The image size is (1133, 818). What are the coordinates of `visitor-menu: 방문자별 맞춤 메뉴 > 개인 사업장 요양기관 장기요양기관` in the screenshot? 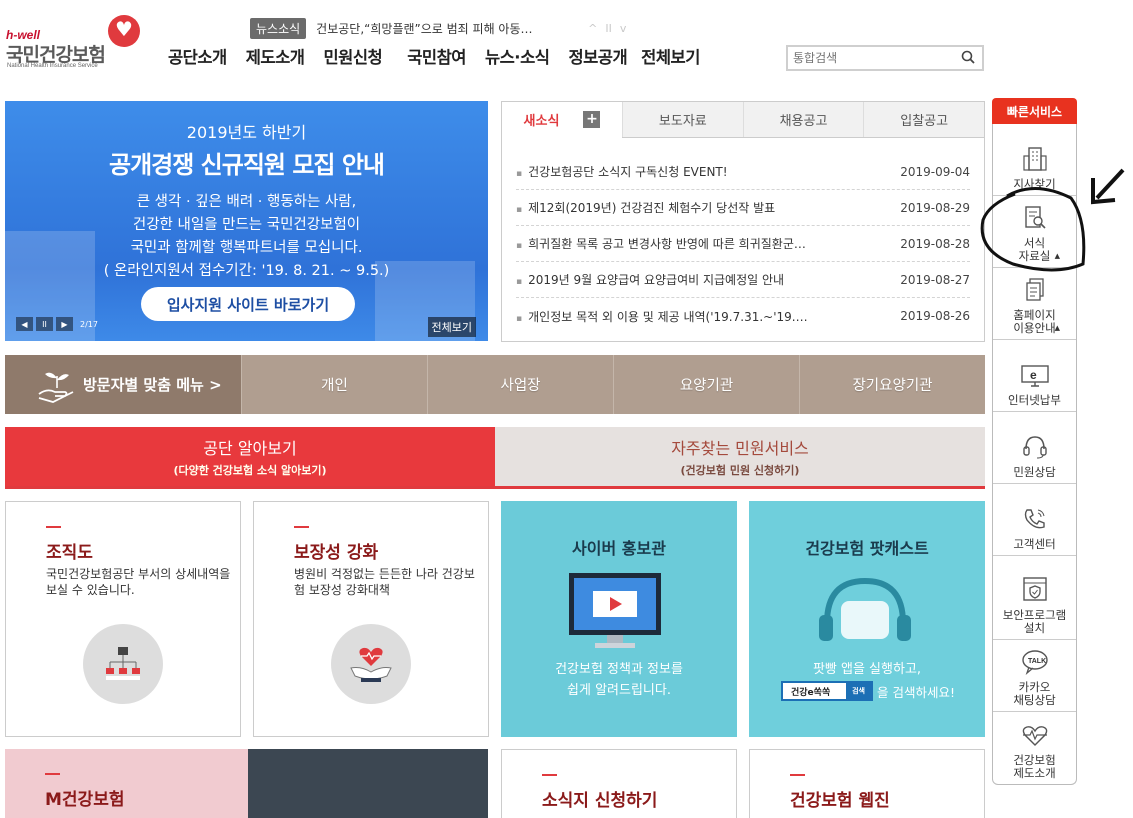 It's located at (495, 384).